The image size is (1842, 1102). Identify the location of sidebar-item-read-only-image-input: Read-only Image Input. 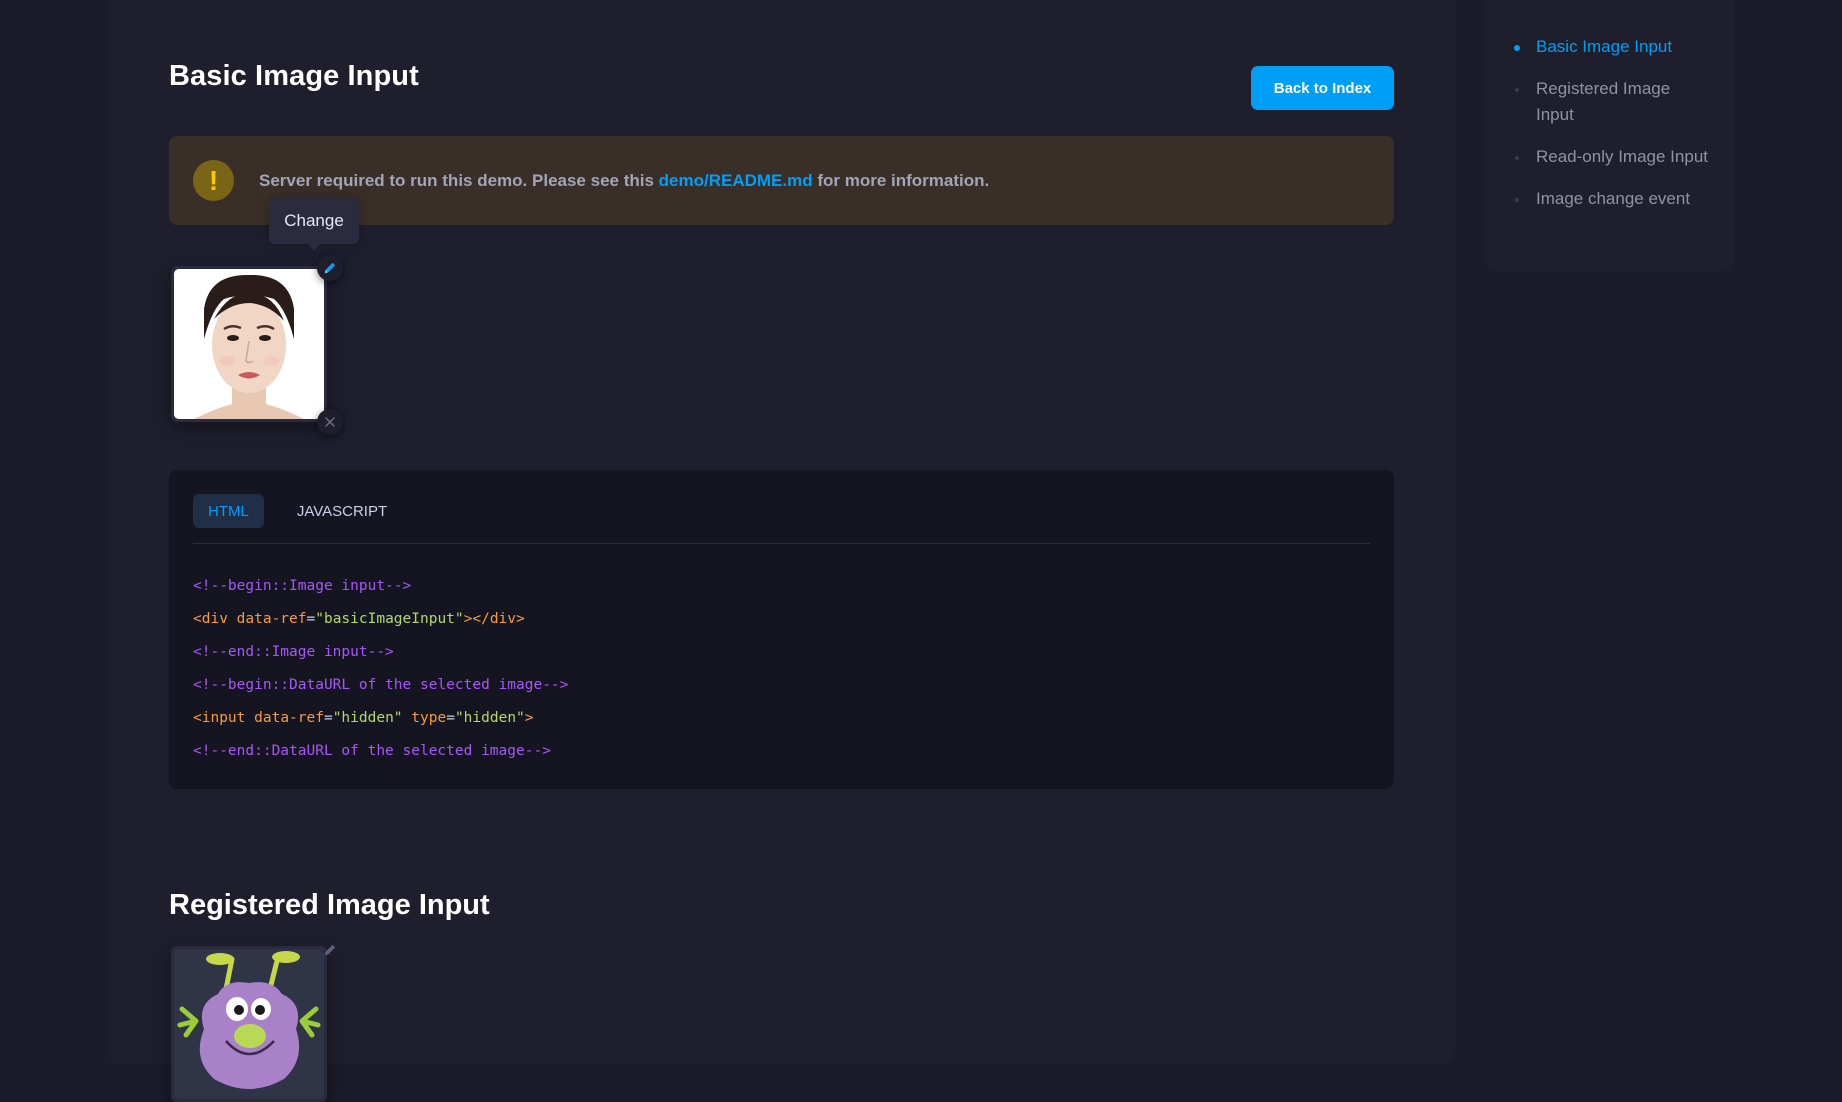
(1609, 157).